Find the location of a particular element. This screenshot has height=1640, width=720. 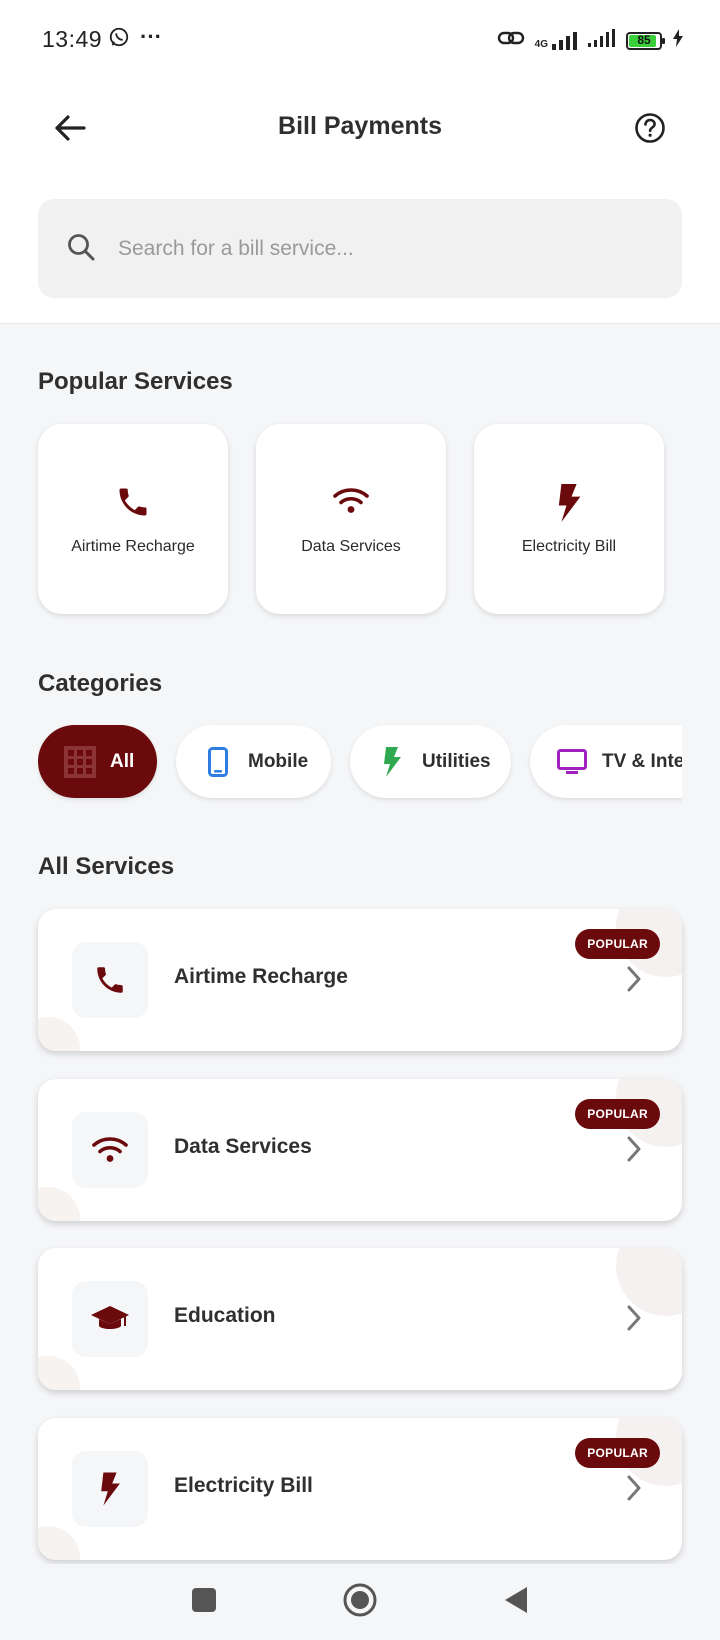

home-button is located at coordinates (360, 1600).